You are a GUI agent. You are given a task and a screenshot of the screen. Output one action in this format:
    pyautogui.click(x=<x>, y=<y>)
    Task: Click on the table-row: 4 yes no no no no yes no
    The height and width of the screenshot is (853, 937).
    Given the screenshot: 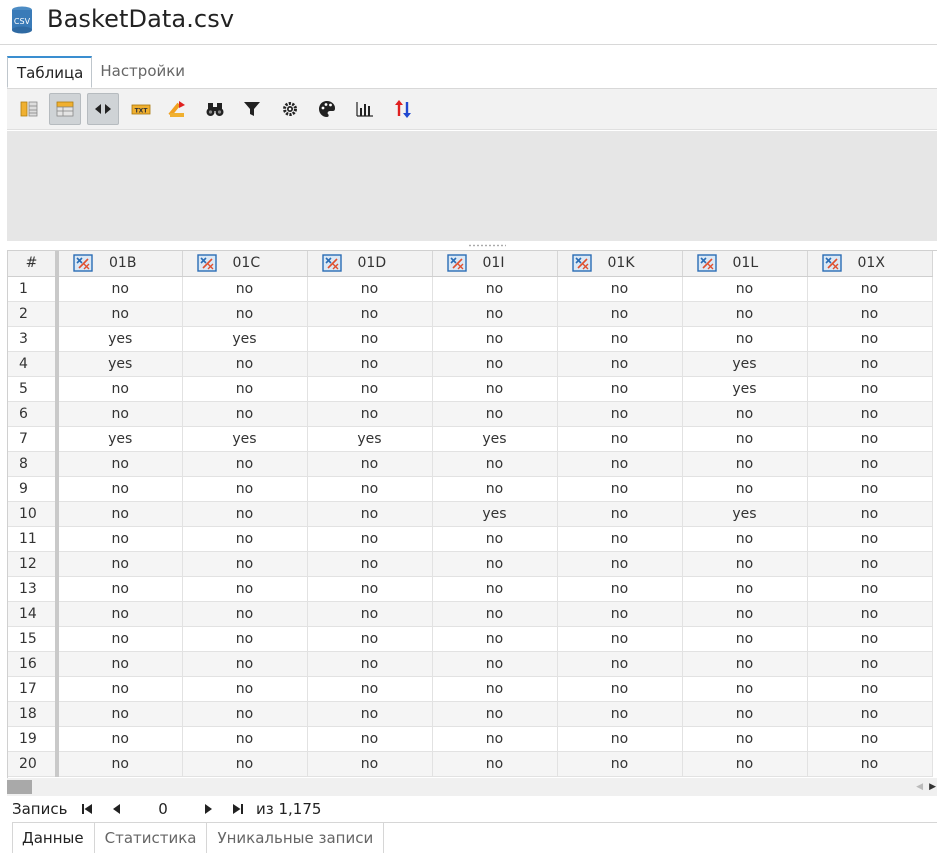 What is the action you would take?
    pyautogui.click(x=470, y=364)
    